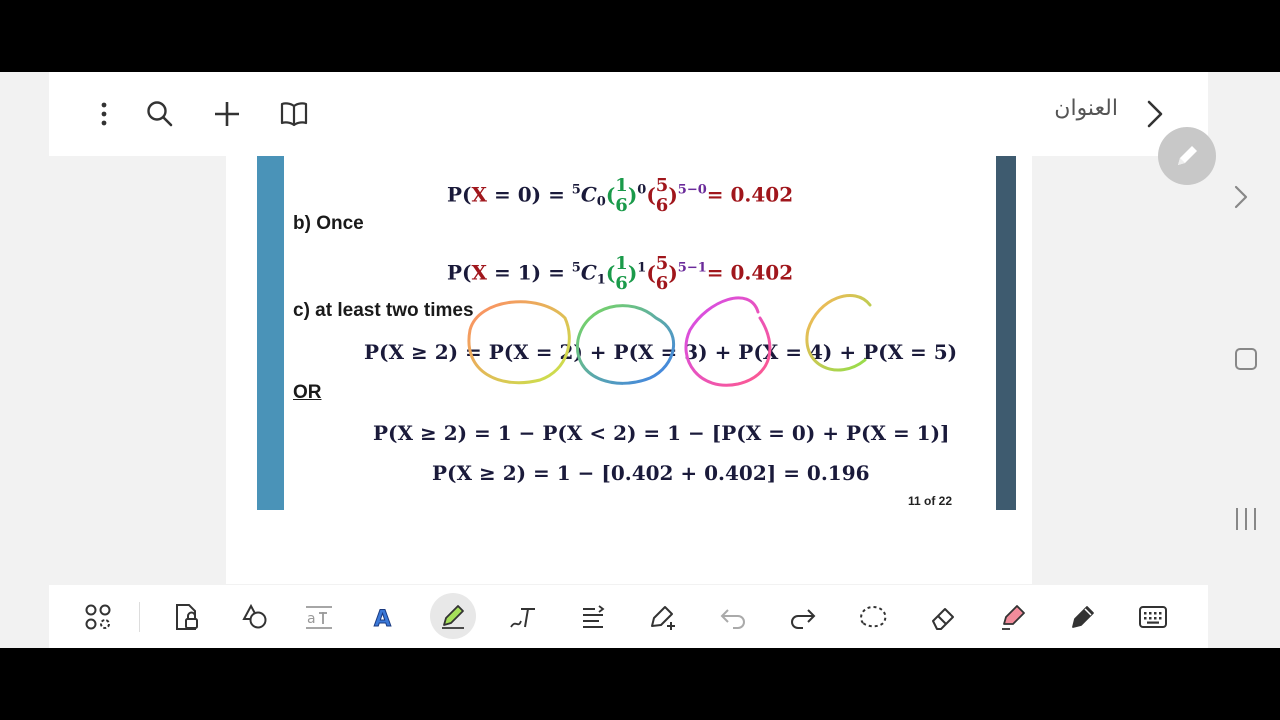 The height and width of the screenshot is (720, 1280). Describe the element at coordinates (187, 617) in the screenshot. I see `lock-page-icon` at that location.